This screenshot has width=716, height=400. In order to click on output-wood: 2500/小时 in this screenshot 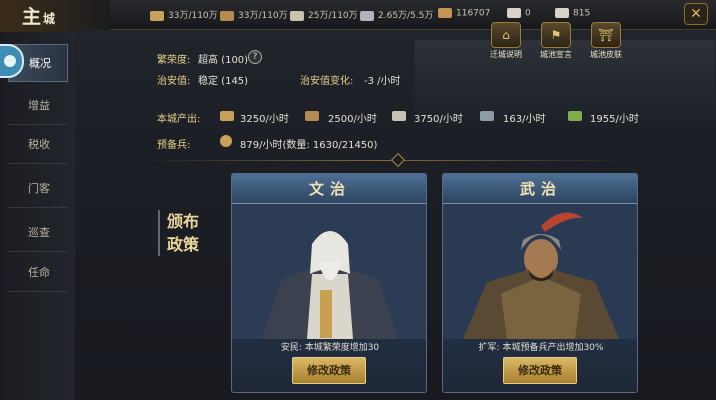, I will do `click(352, 119)`.